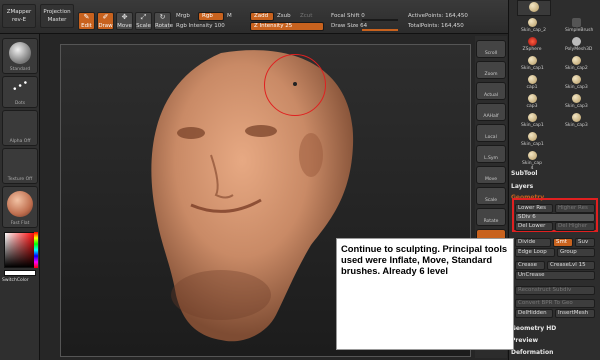 The image size is (600, 360). What do you see at coordinates (555, 217) in the screenshot?
I see `sdiv-slider: SDiv 6` at bounding box center [555, 217].